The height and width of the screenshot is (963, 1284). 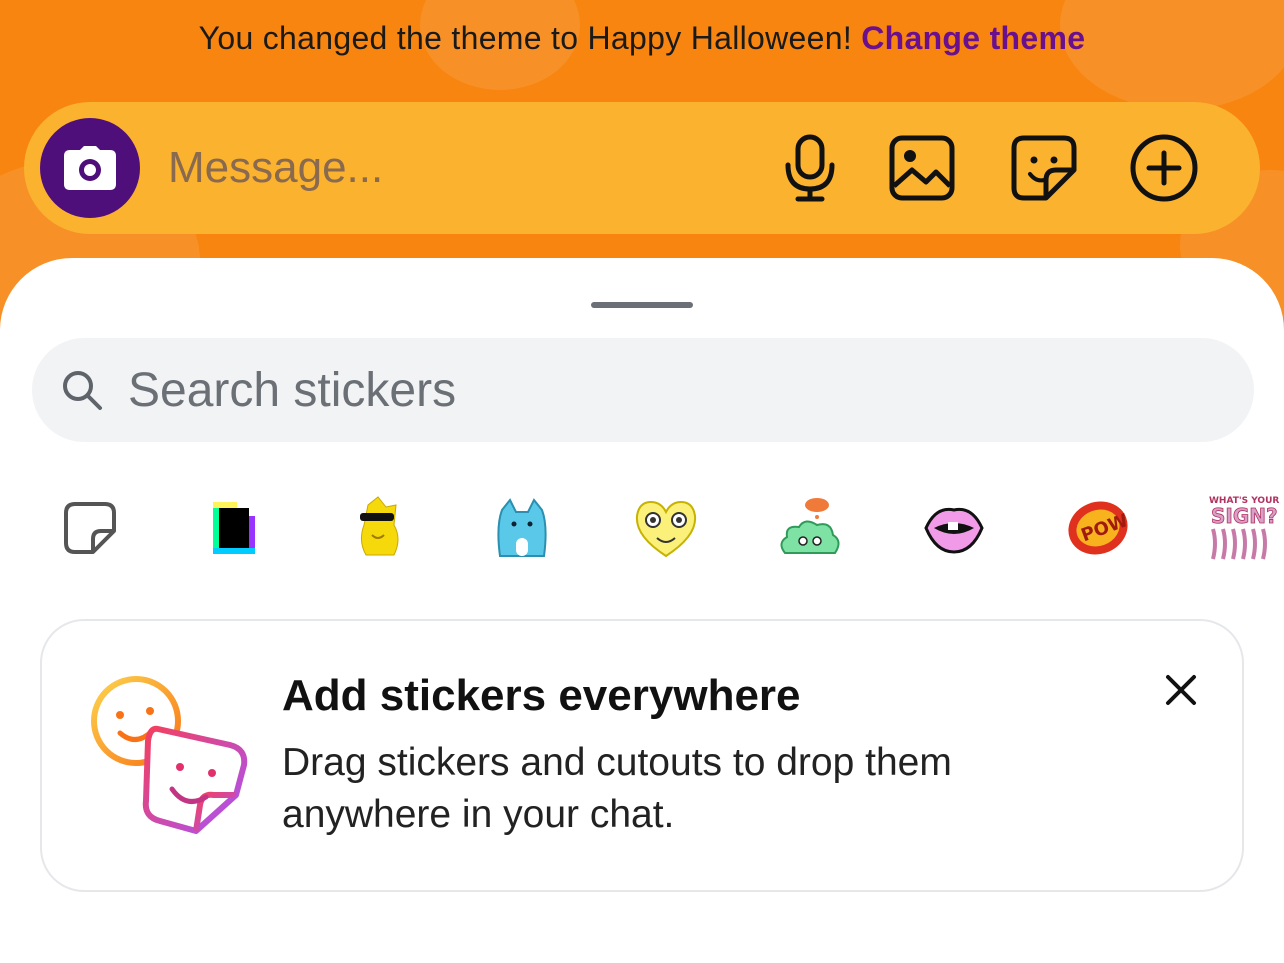 I want to click on camera-button, so click(x=90, y=168).